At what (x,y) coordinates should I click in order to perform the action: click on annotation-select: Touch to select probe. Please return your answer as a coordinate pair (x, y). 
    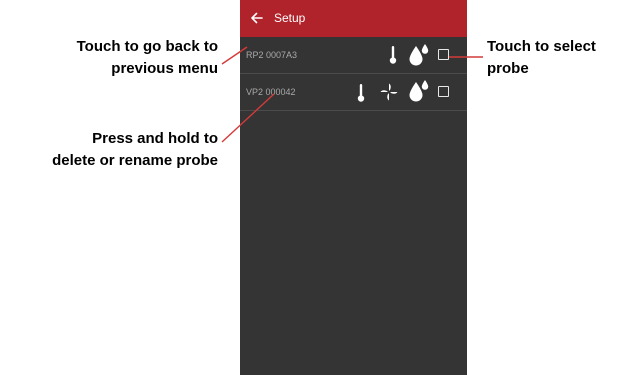
    Looking at the image, I should click on (557, 58).